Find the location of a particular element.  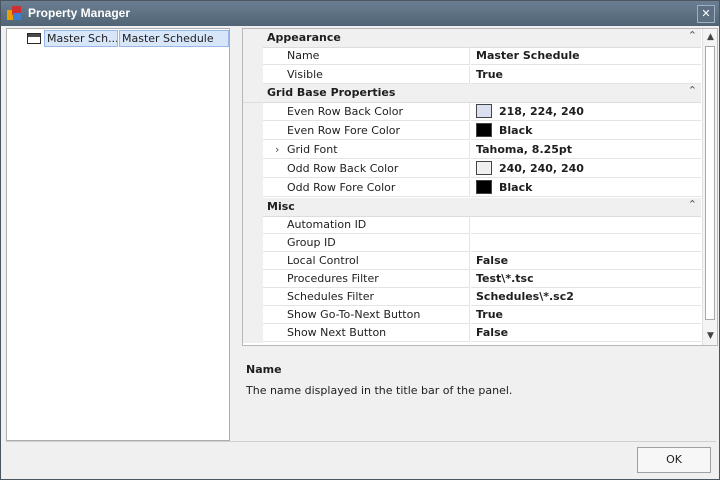

property-value: 240, 240, 240 is located at coordinates (586, 169).